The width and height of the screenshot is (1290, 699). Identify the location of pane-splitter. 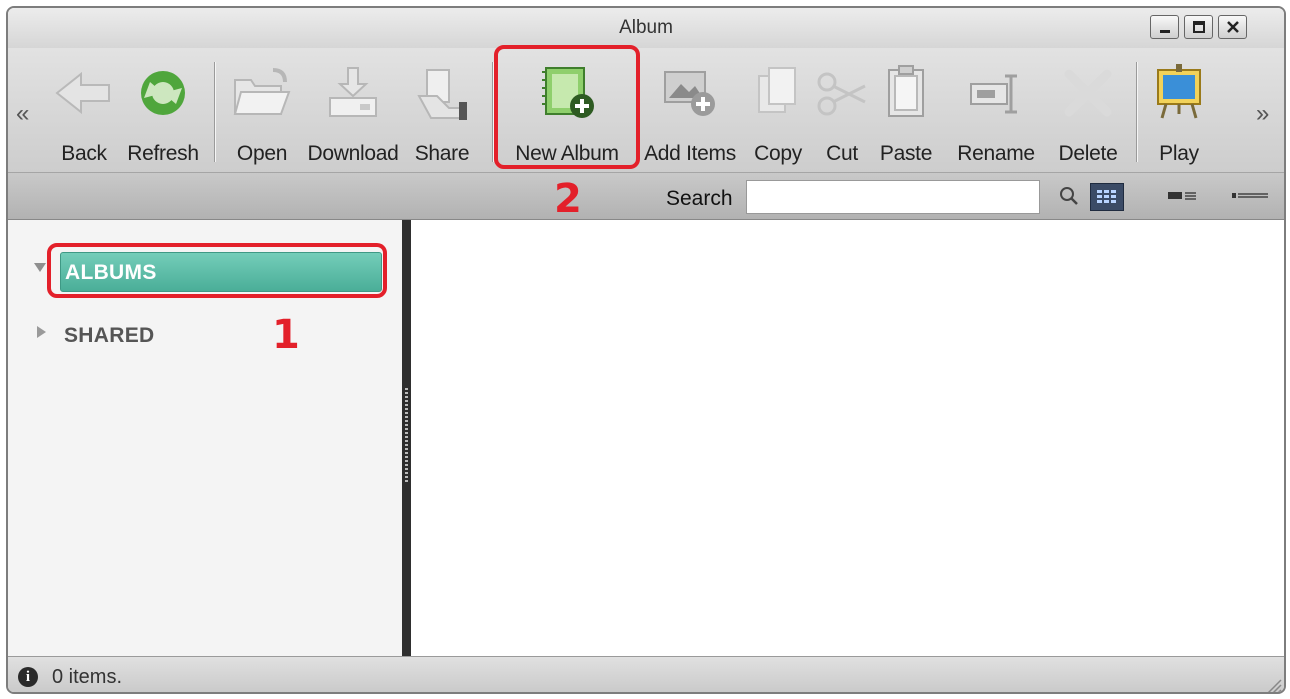
(406, 438).